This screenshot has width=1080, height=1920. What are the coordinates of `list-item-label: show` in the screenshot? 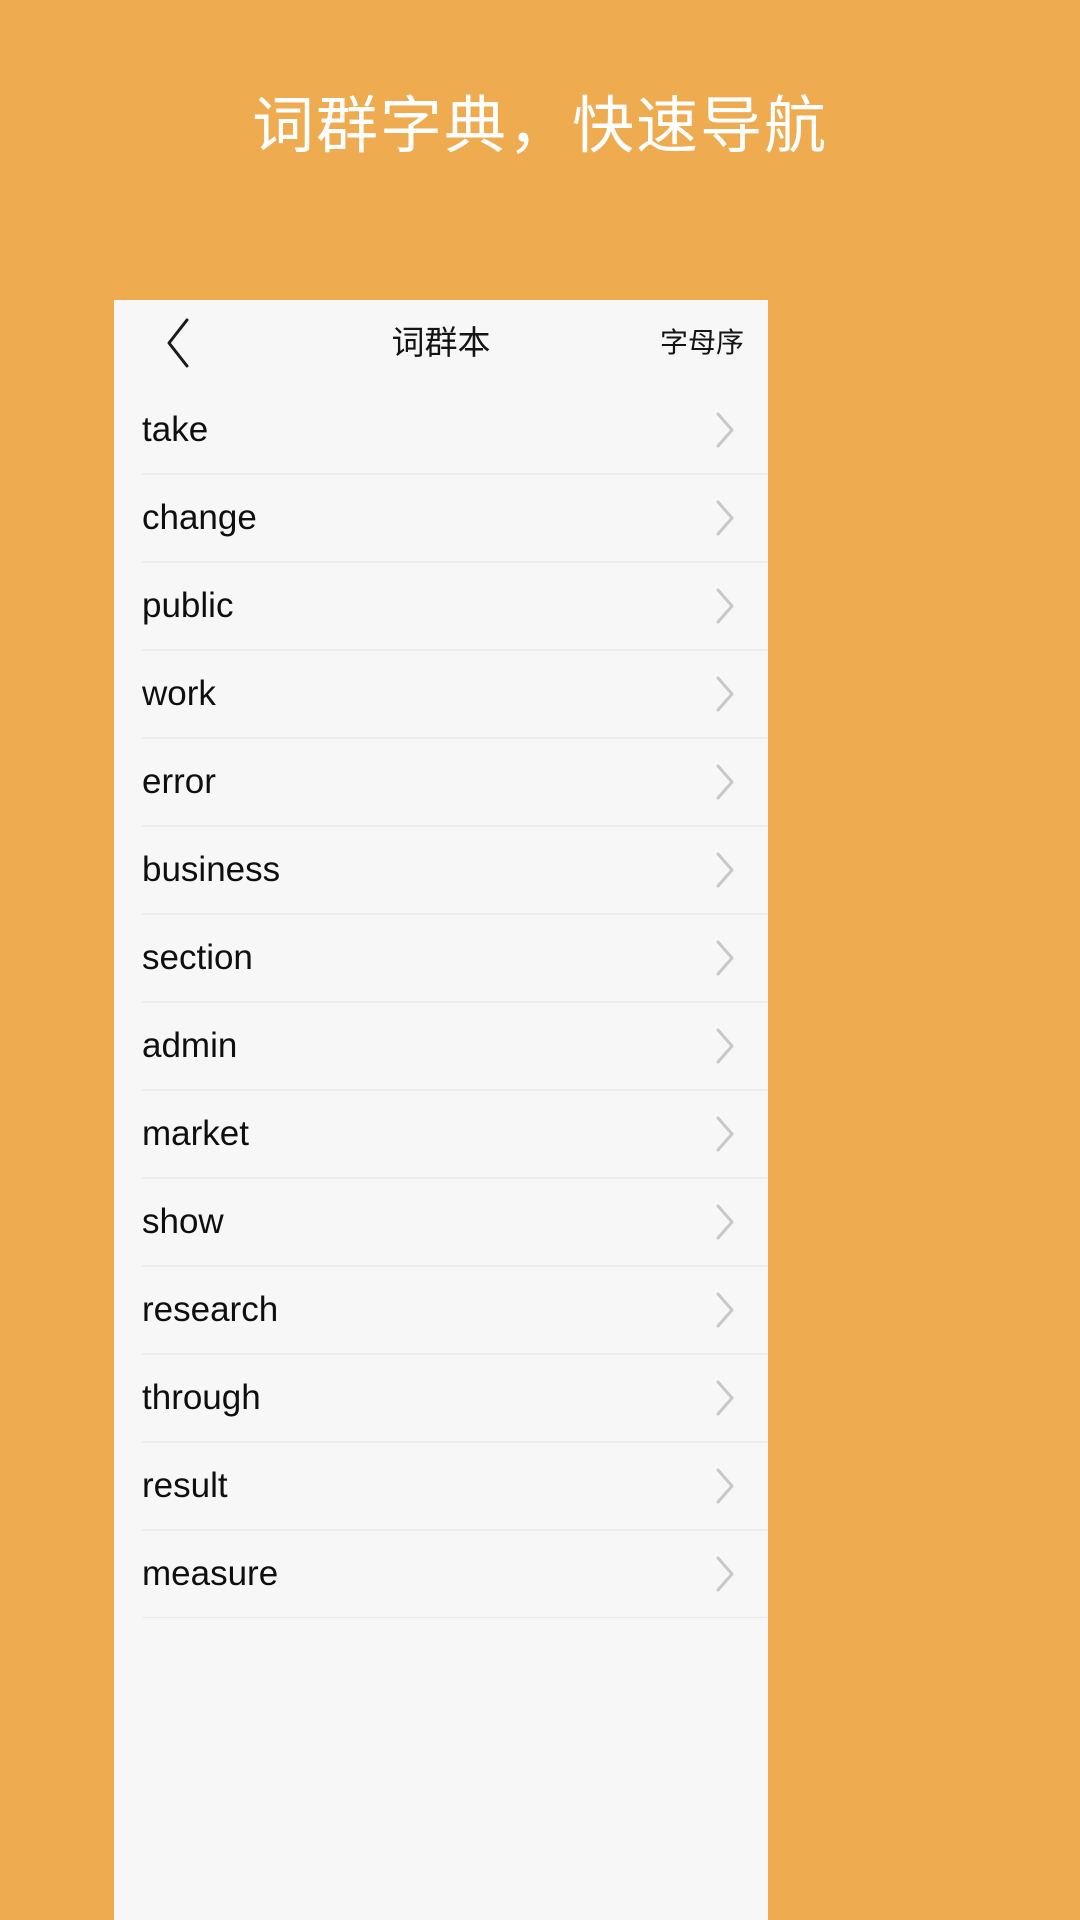 It's located at (183, 1221).